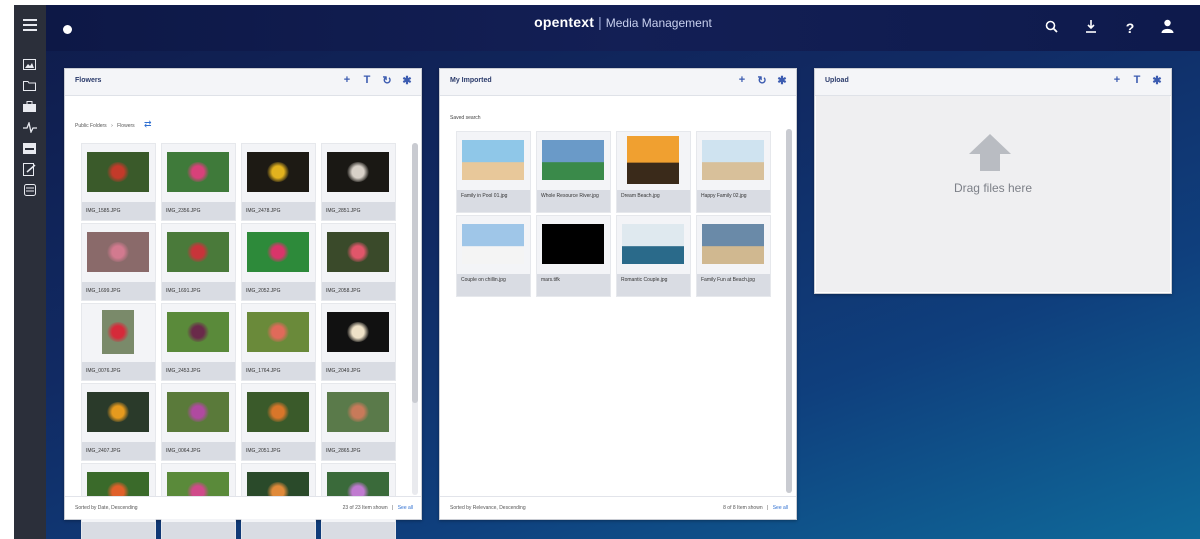  I want to click on menu-icon, so click(29, 25).